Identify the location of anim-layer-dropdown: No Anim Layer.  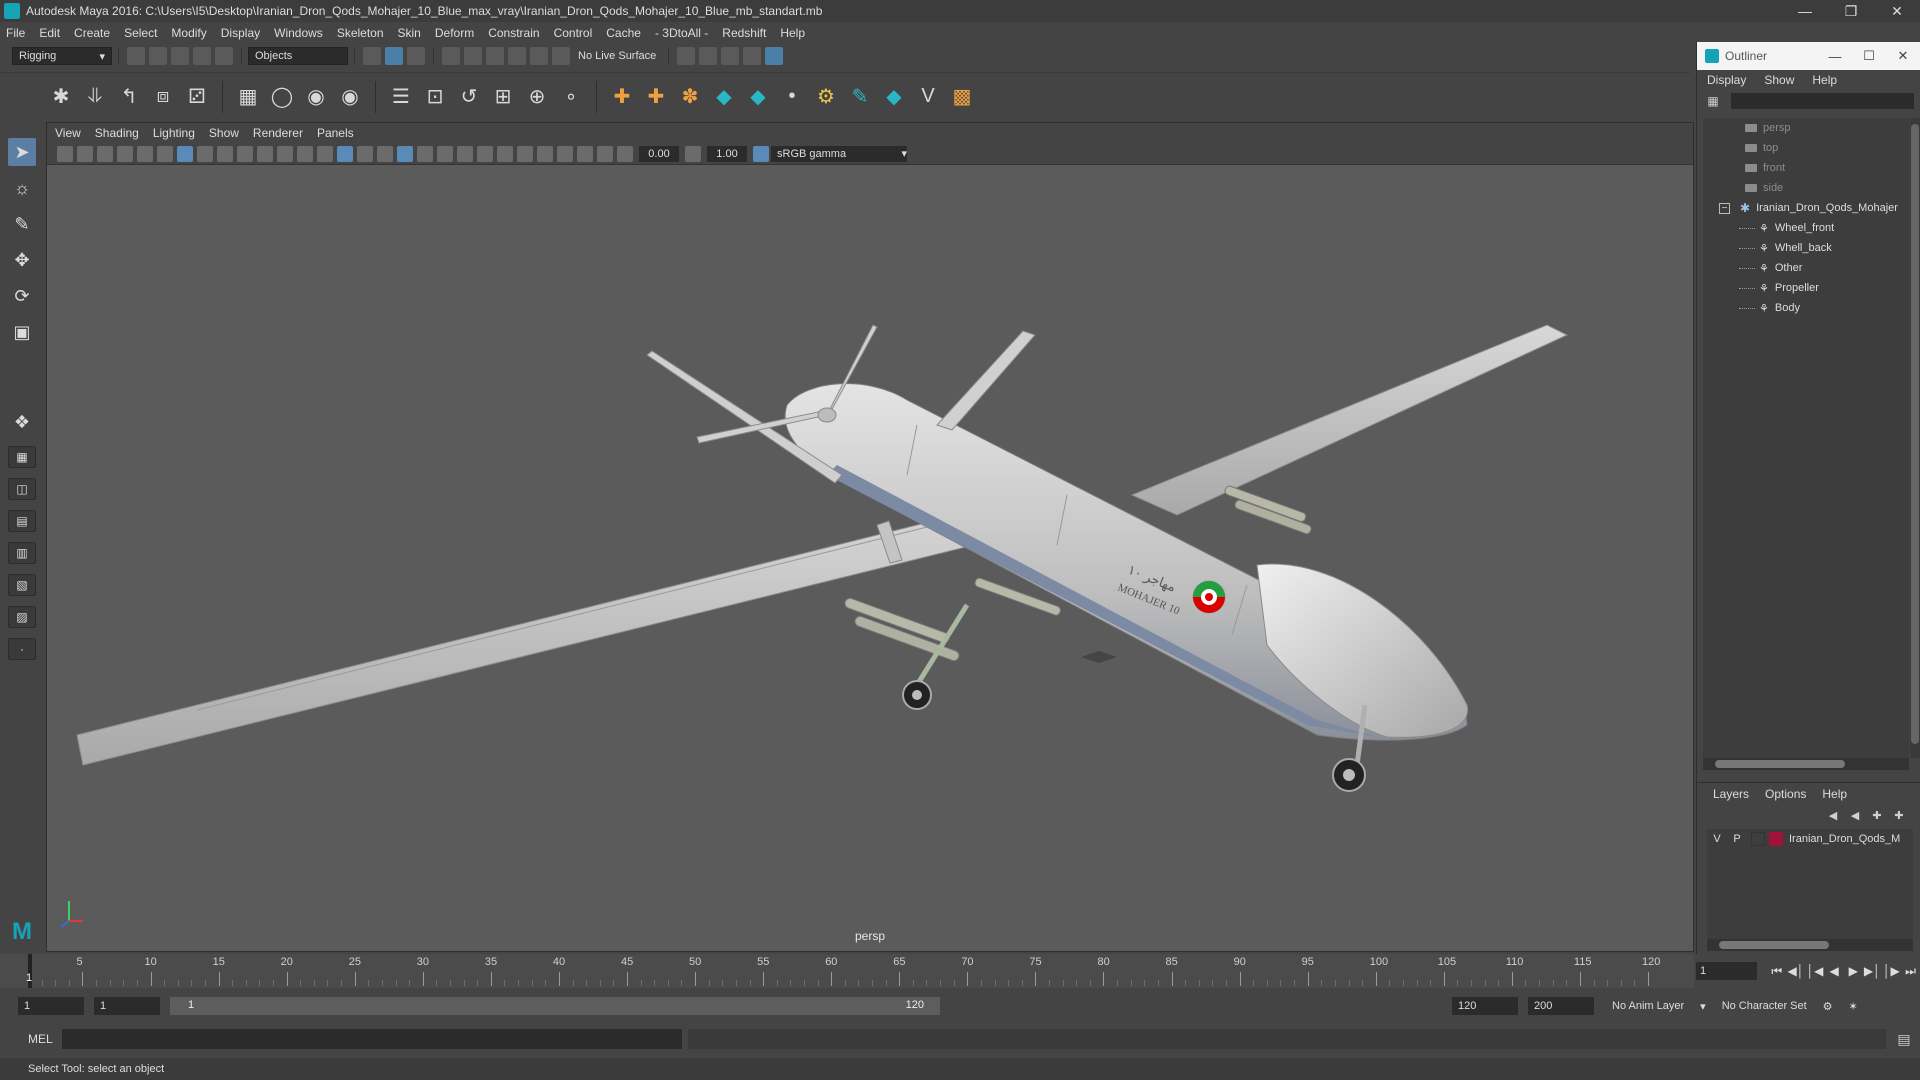
(1648, 1006).